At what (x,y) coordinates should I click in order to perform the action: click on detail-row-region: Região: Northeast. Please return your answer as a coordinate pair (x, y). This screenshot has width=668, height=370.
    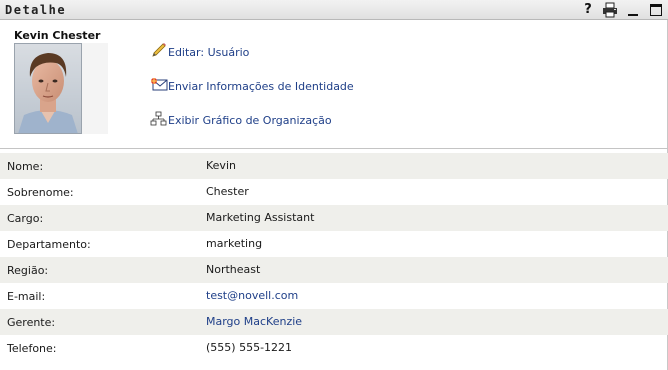
    Looking at the image, I should click on (334, 270).